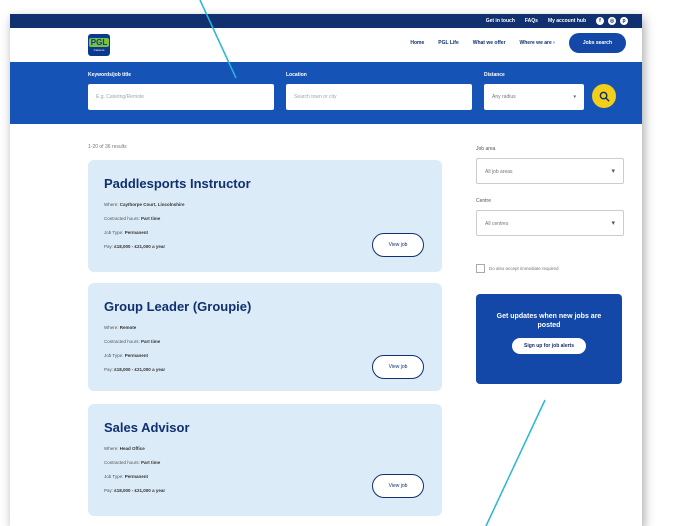 The image size is (692, 526). Describe the element at coordinates (417, 43) in the screenshot. I see `nav-home: Home` at that location.